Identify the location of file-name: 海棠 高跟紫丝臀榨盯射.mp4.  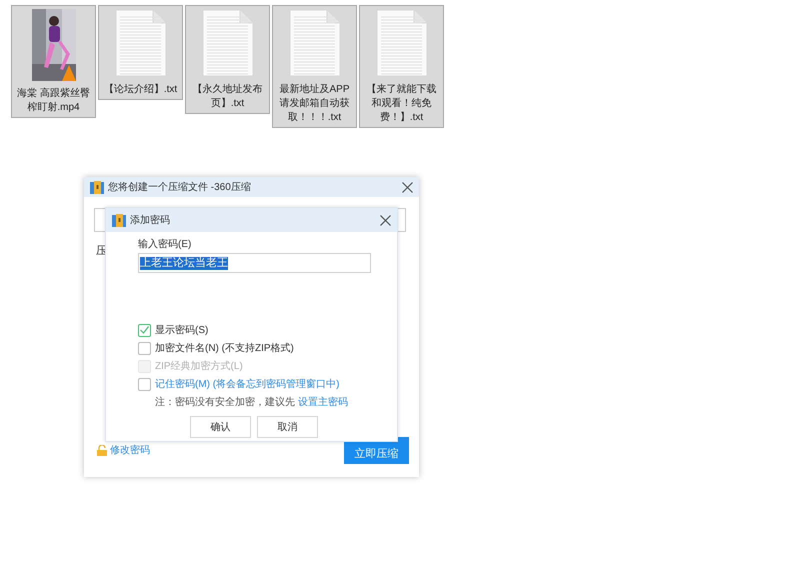
(53, 101).